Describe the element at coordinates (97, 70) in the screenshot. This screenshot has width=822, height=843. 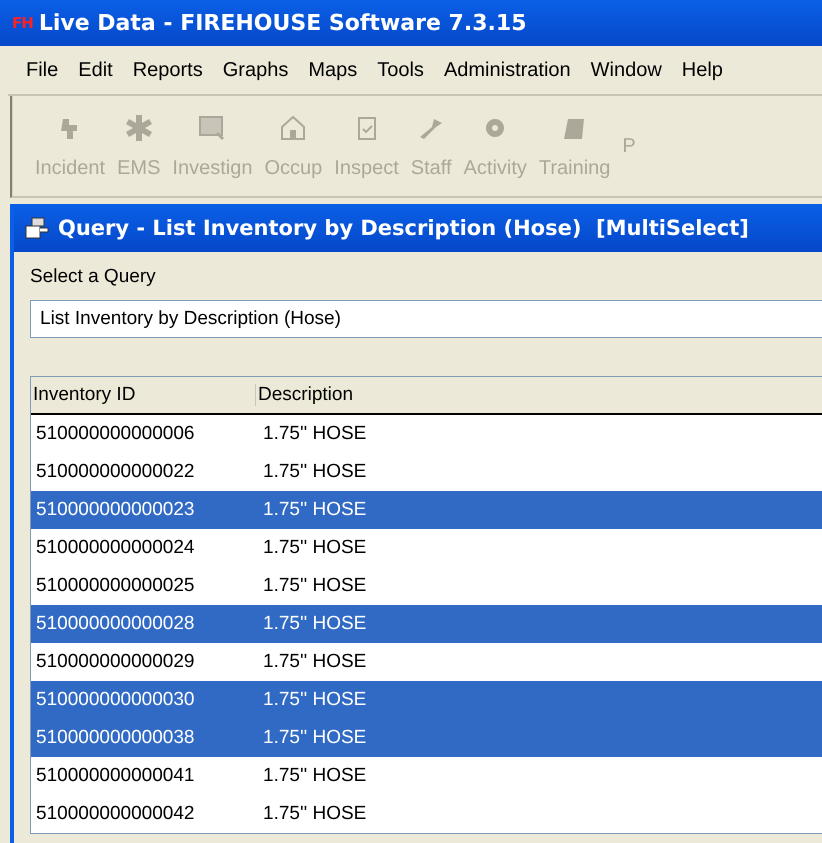
I see `menu-item: Edit` at that location.